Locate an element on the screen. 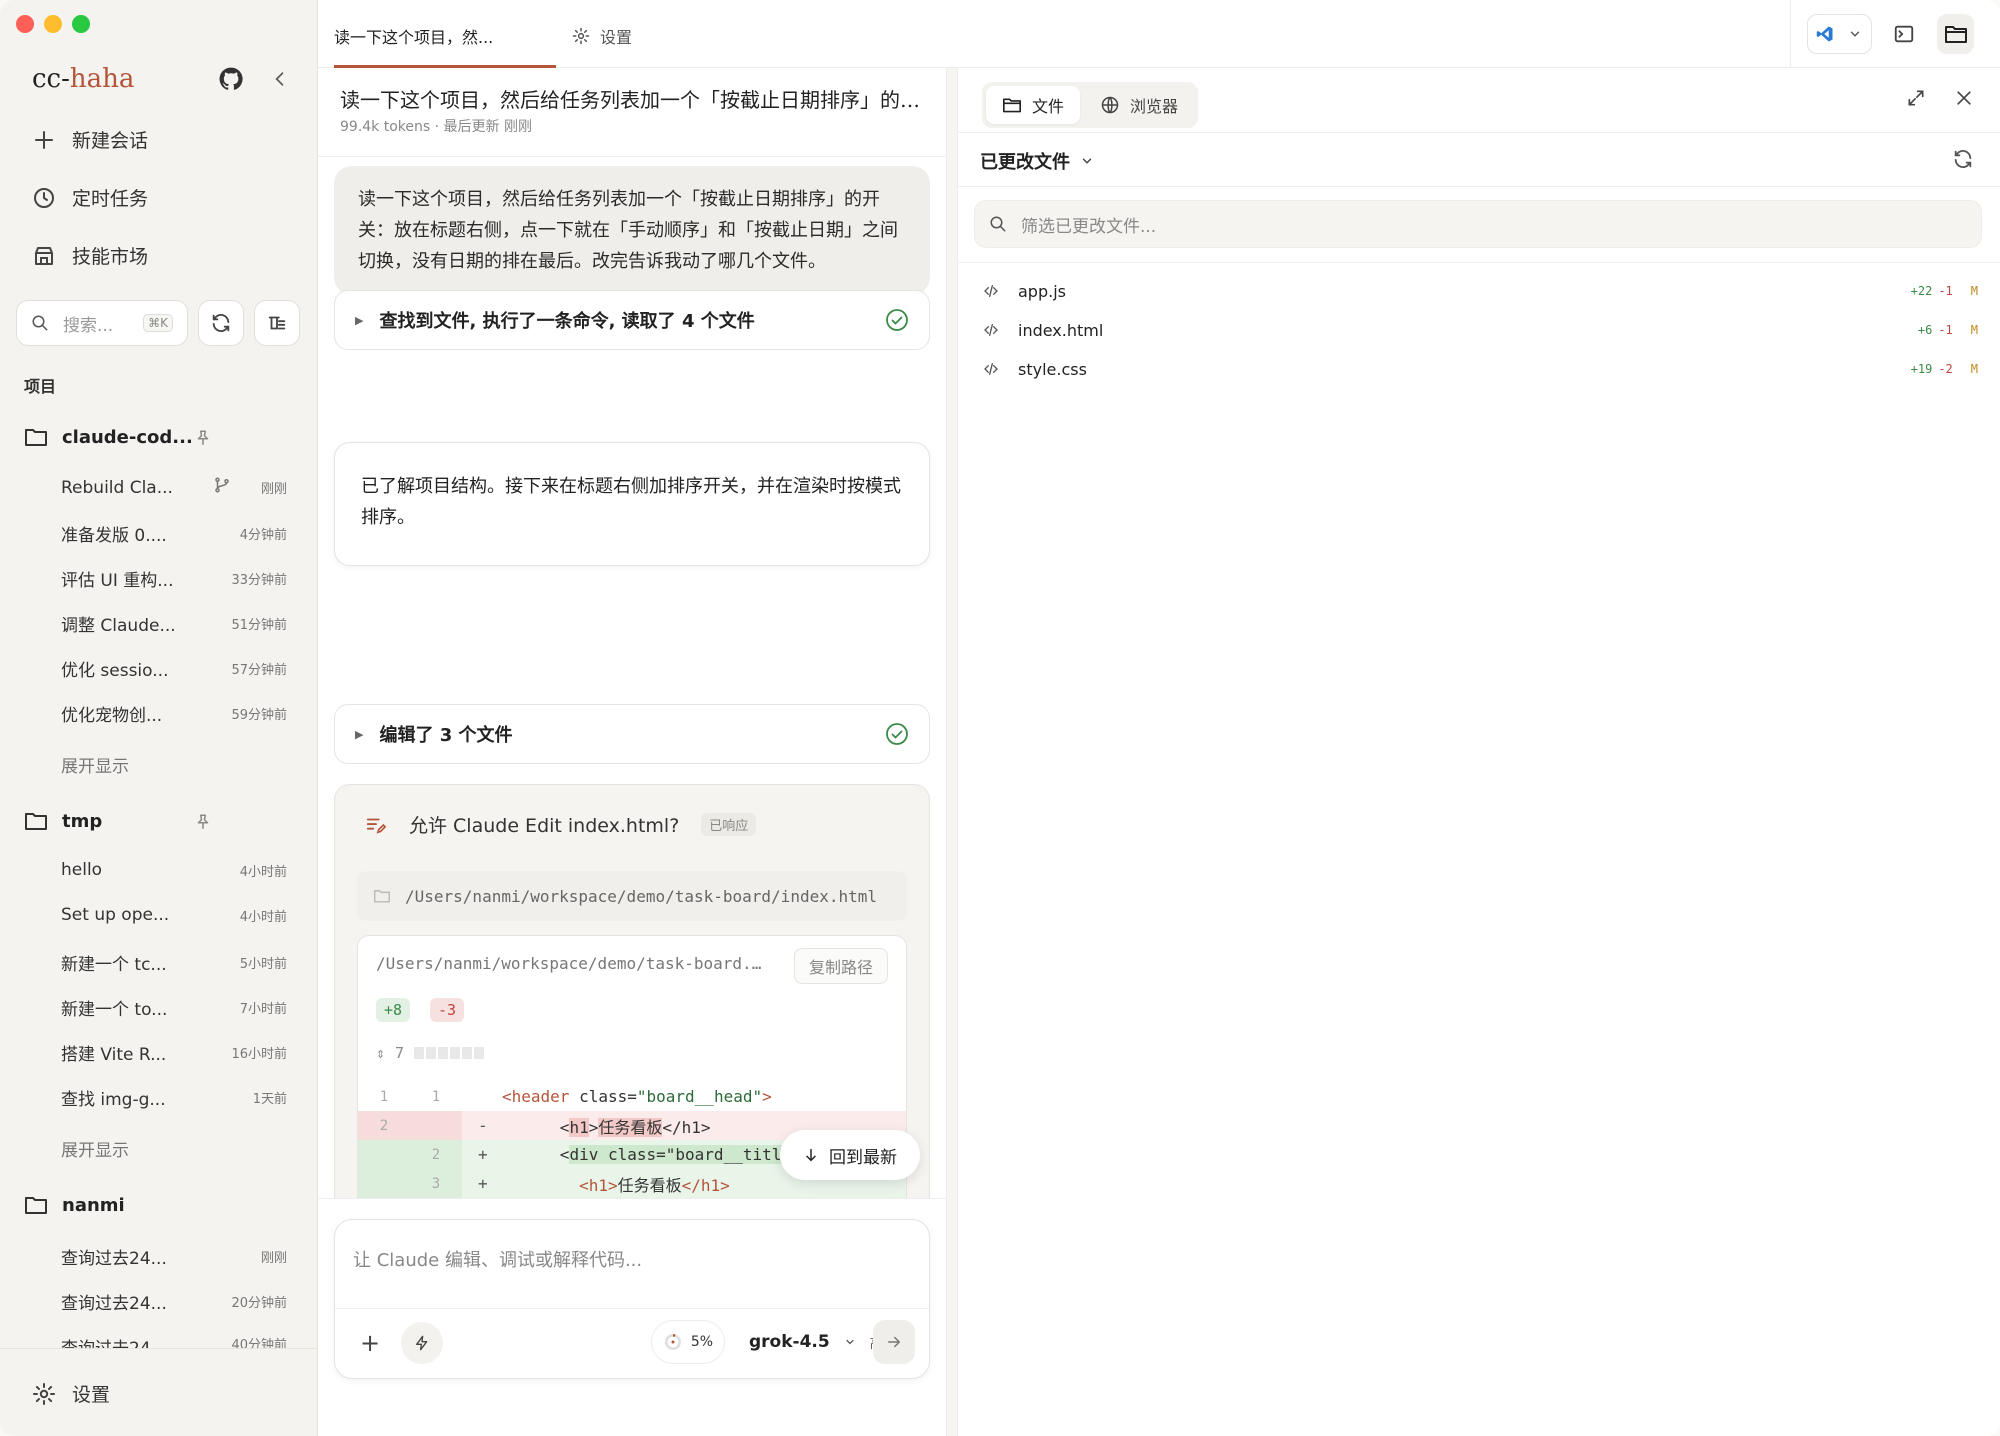 The width and height of the screenshot is (2000, 1436). quick-actions-button is located at coordinates (422, 1343).